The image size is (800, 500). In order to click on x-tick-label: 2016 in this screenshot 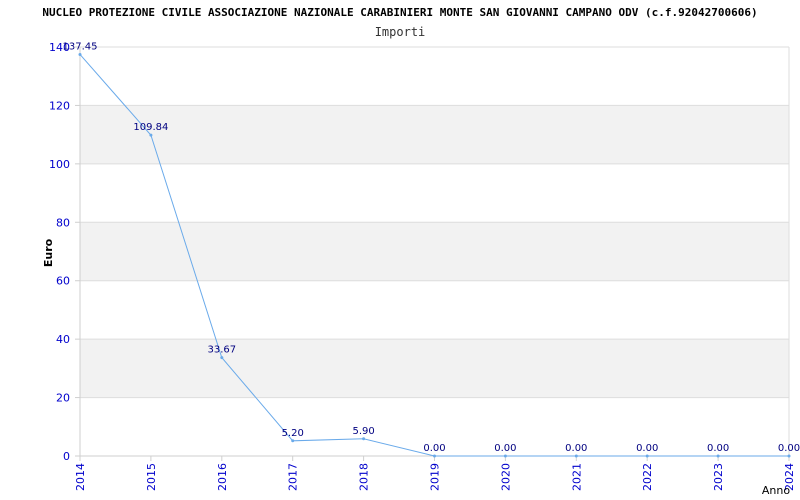, I will do `click(222, 477)`.